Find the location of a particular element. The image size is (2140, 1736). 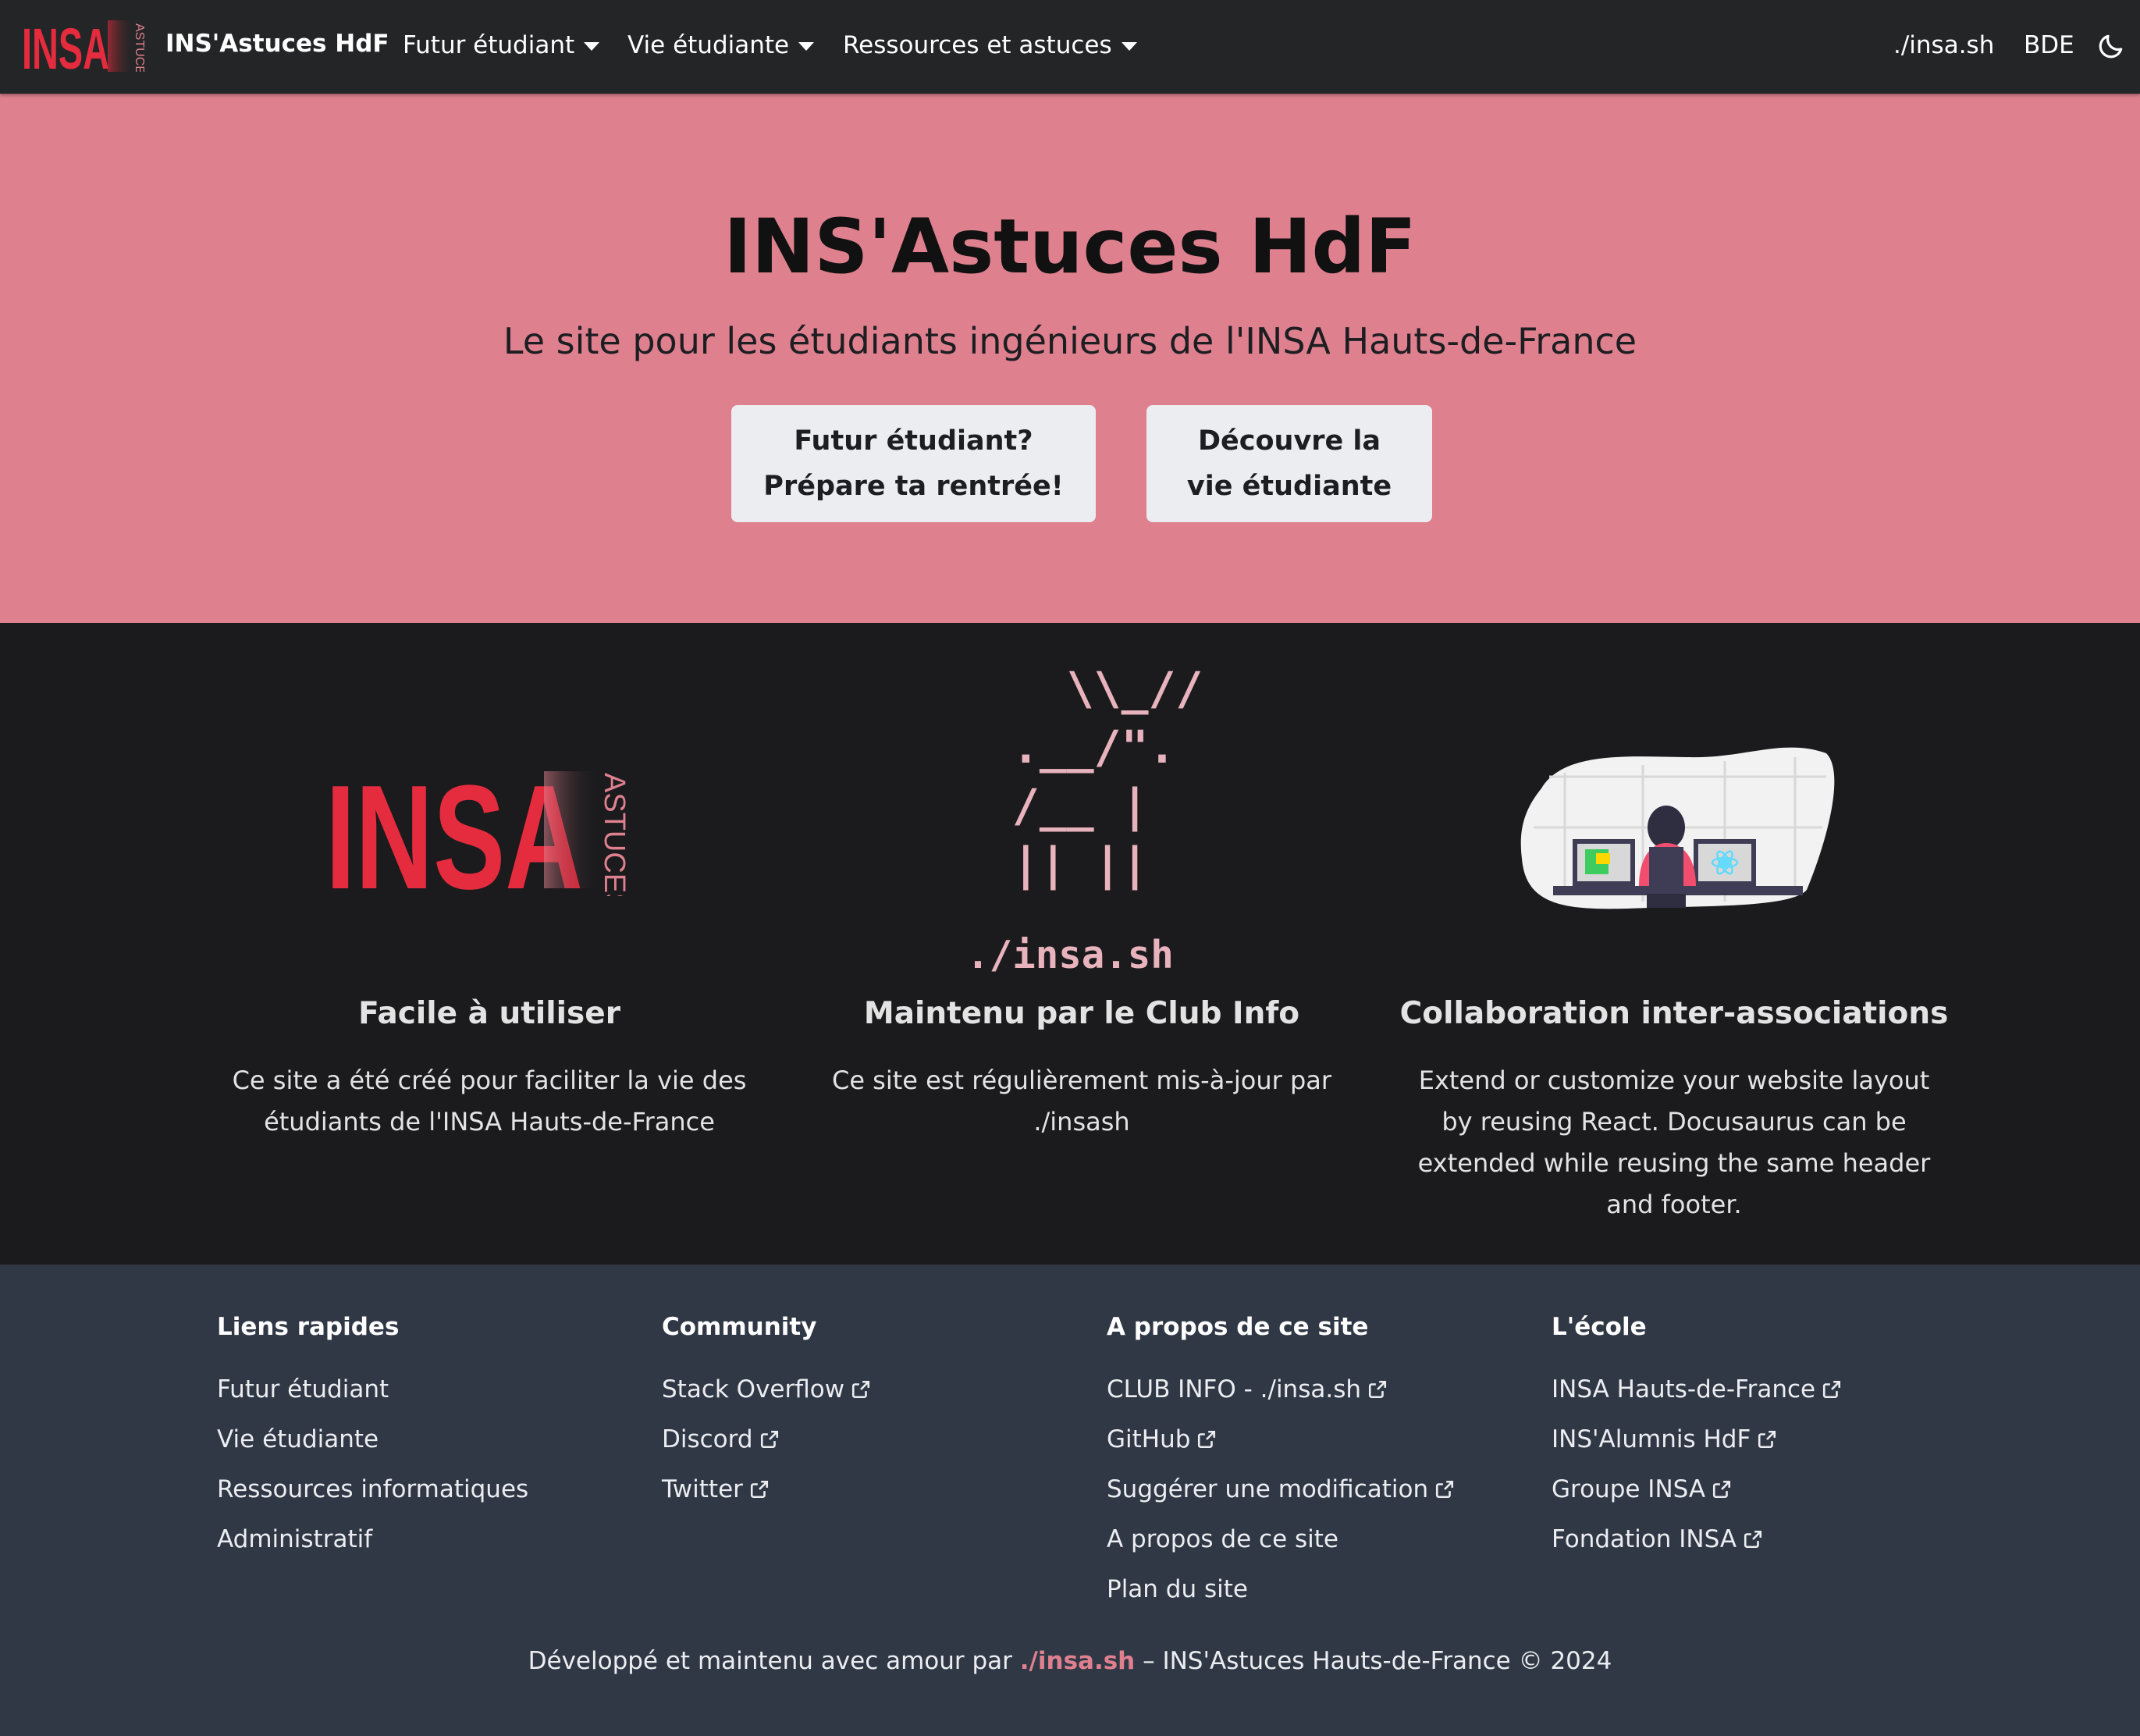

footer-link-github: GitHub is located at coordinates (1326, 1439).